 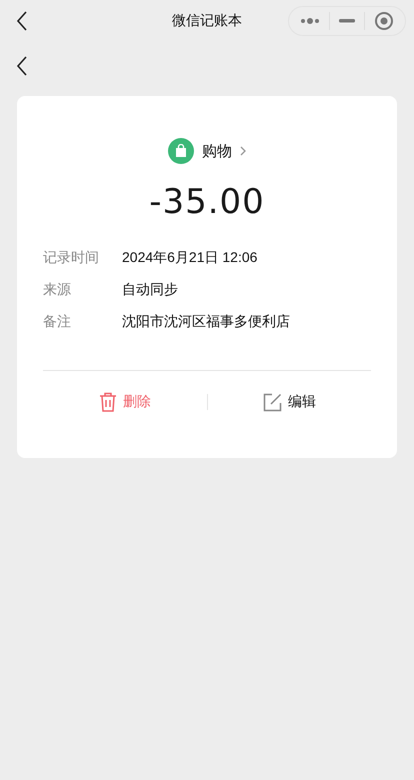 What do you see at coordinates (57, 290) in the screenshot?
I see `detail-label: 来源` at bounding box center [57, 290].